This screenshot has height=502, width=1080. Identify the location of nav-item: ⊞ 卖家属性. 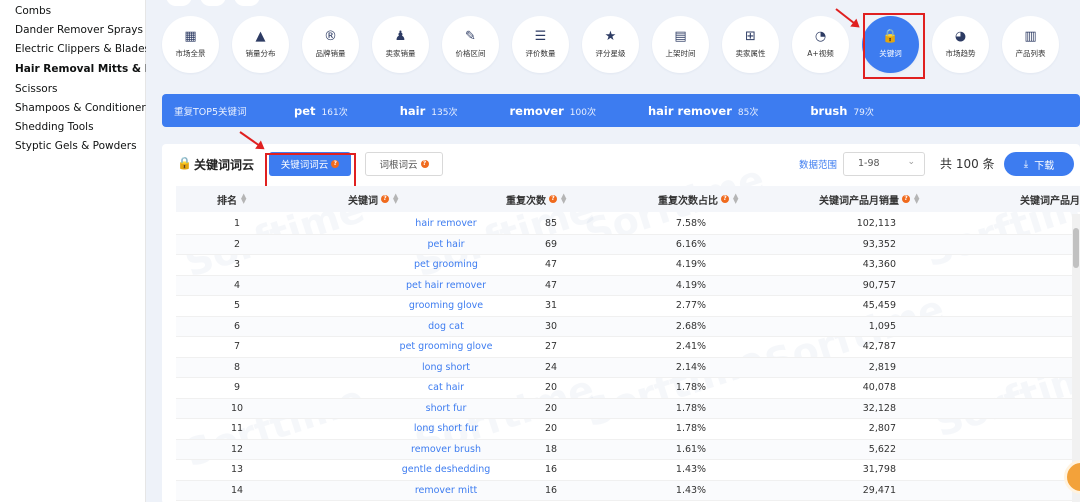
(750, 44).